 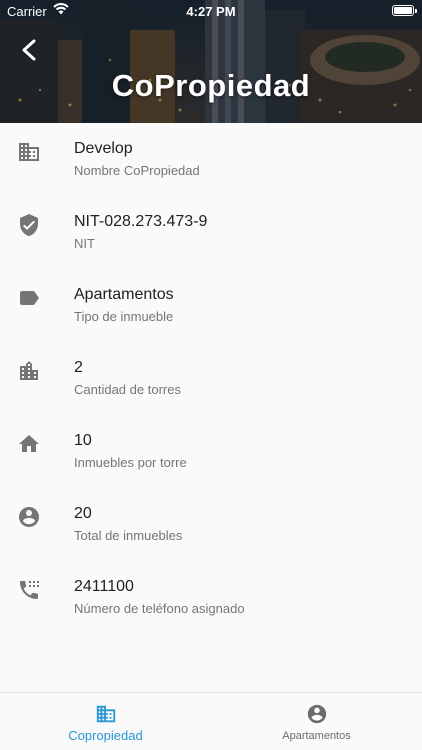 I want to click on tab-apartamentos: Apartamentos, so click(x=316, y=721).